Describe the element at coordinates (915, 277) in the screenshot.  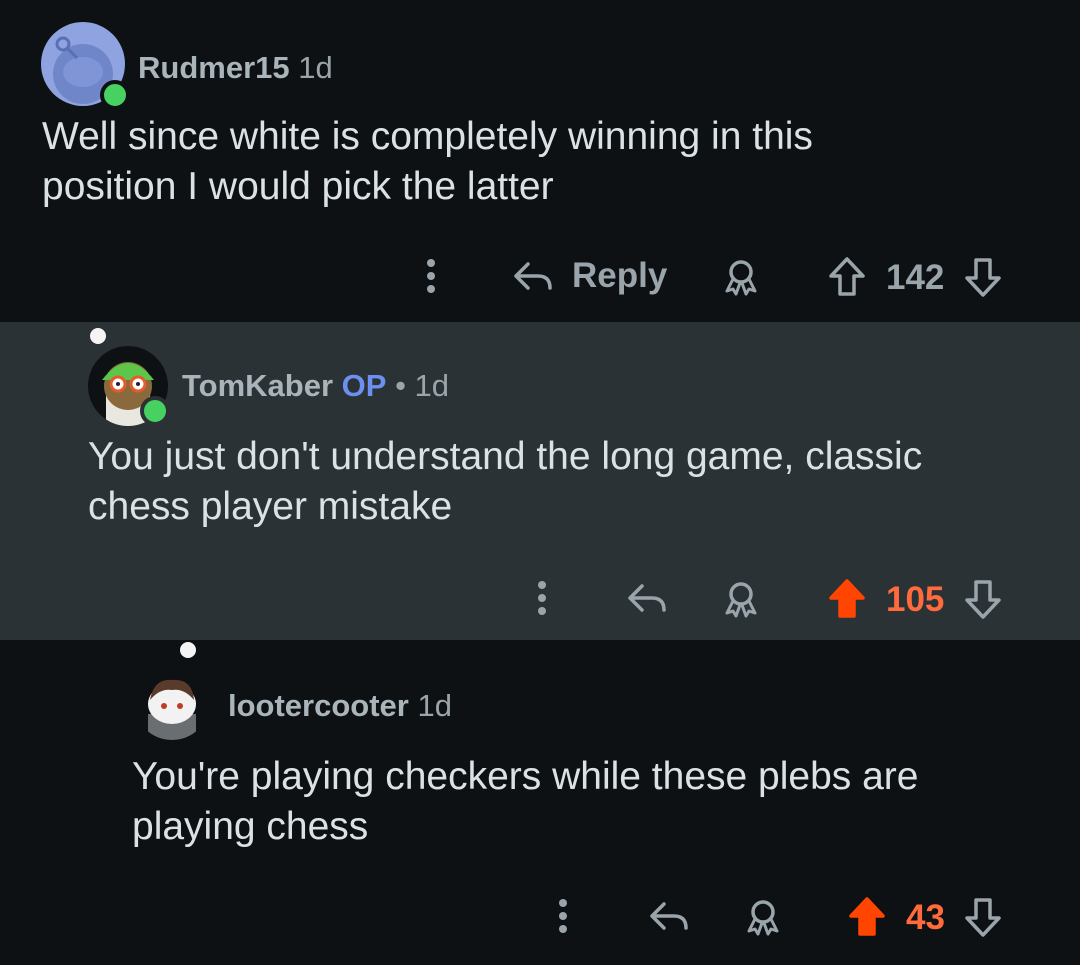
I see `vote-score: 142` at that location.